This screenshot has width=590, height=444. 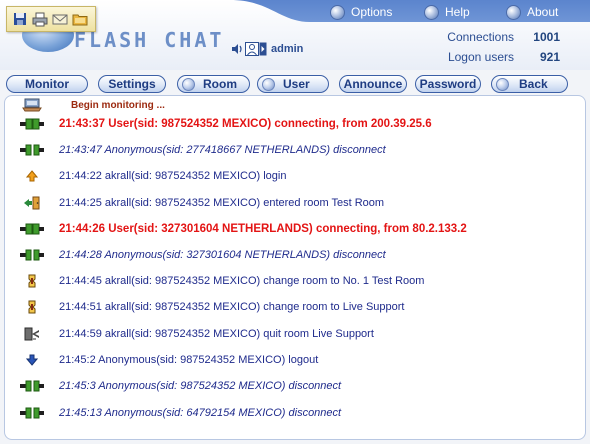 What do you see at coordinates (480, 37) in the screenshot?
I see `connections-label: Connections` at bounding box center [480, 37].